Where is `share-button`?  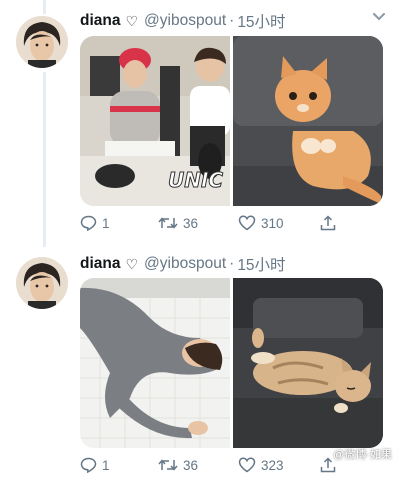
share-button is located at coordinates (330, 223).